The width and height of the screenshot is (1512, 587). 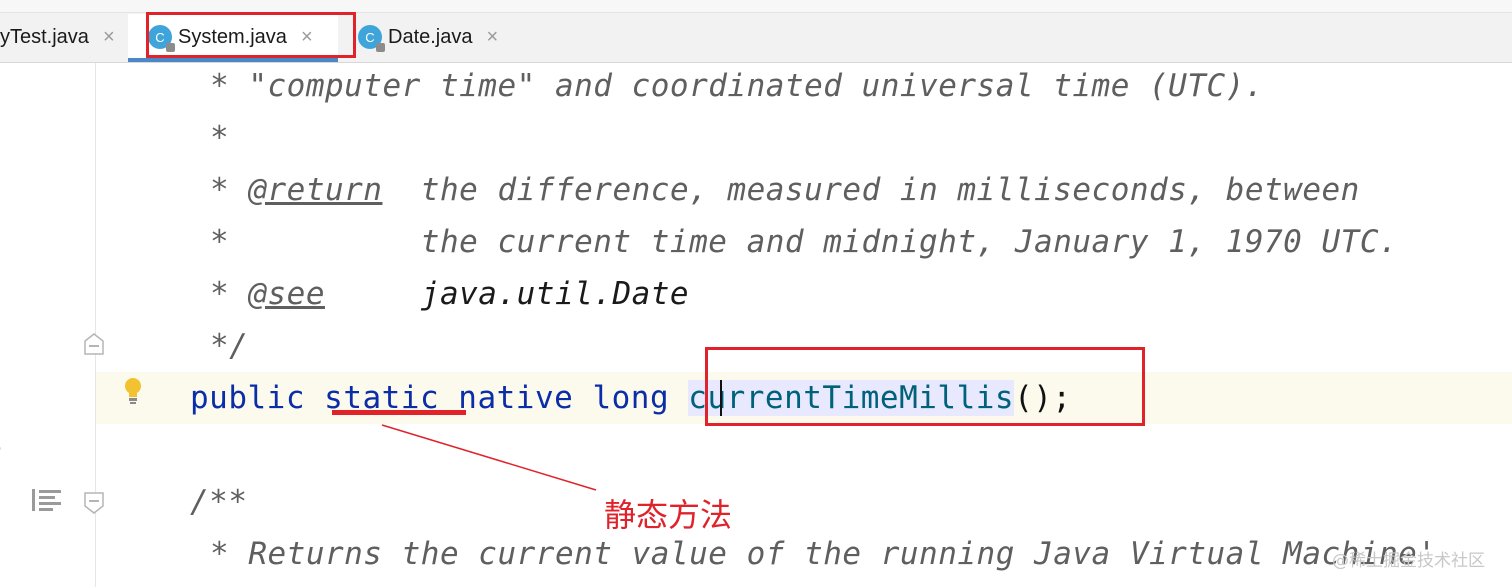 I want to click on watermark: @稀土掘金技术社区, so click(x=1408, y=561).